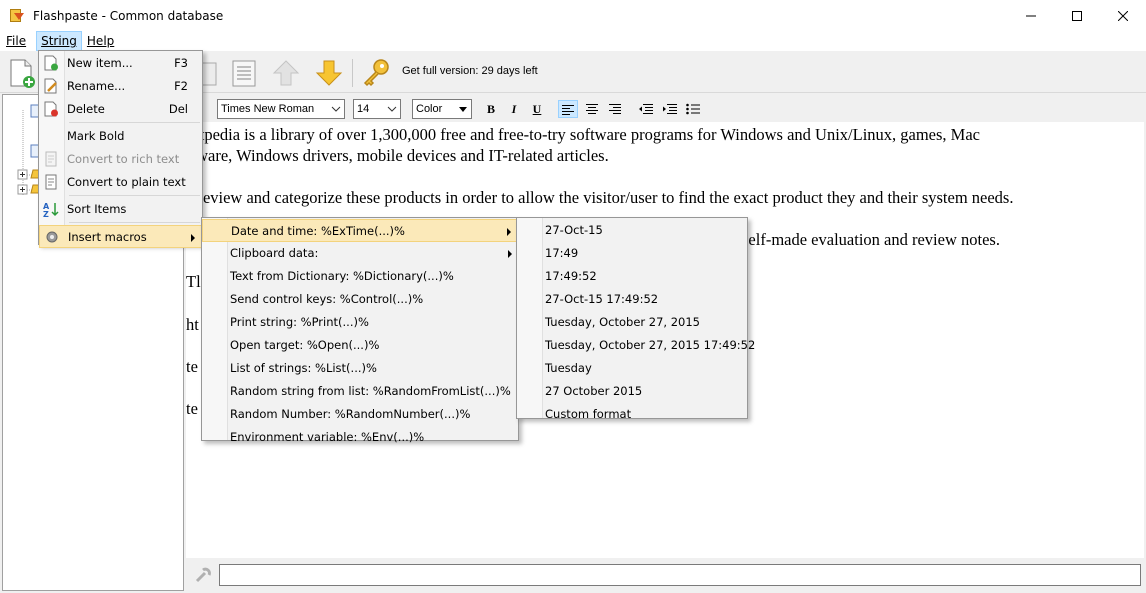 The image size is (1146, 593). I want to click on macro-dictionary-label: Text from Dictionary: %Dictionary(...)%, so click(342, 276).